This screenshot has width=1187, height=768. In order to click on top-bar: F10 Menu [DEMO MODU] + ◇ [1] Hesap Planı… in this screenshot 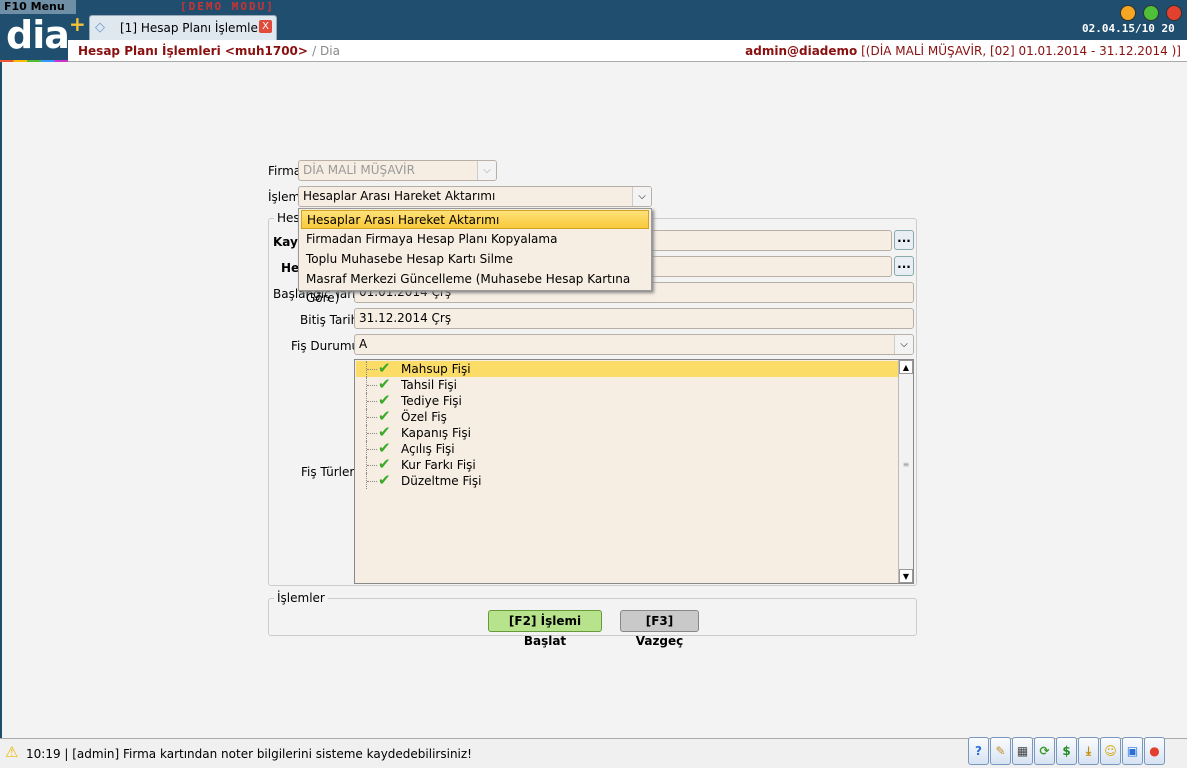, I will do `click(593, 20)`.